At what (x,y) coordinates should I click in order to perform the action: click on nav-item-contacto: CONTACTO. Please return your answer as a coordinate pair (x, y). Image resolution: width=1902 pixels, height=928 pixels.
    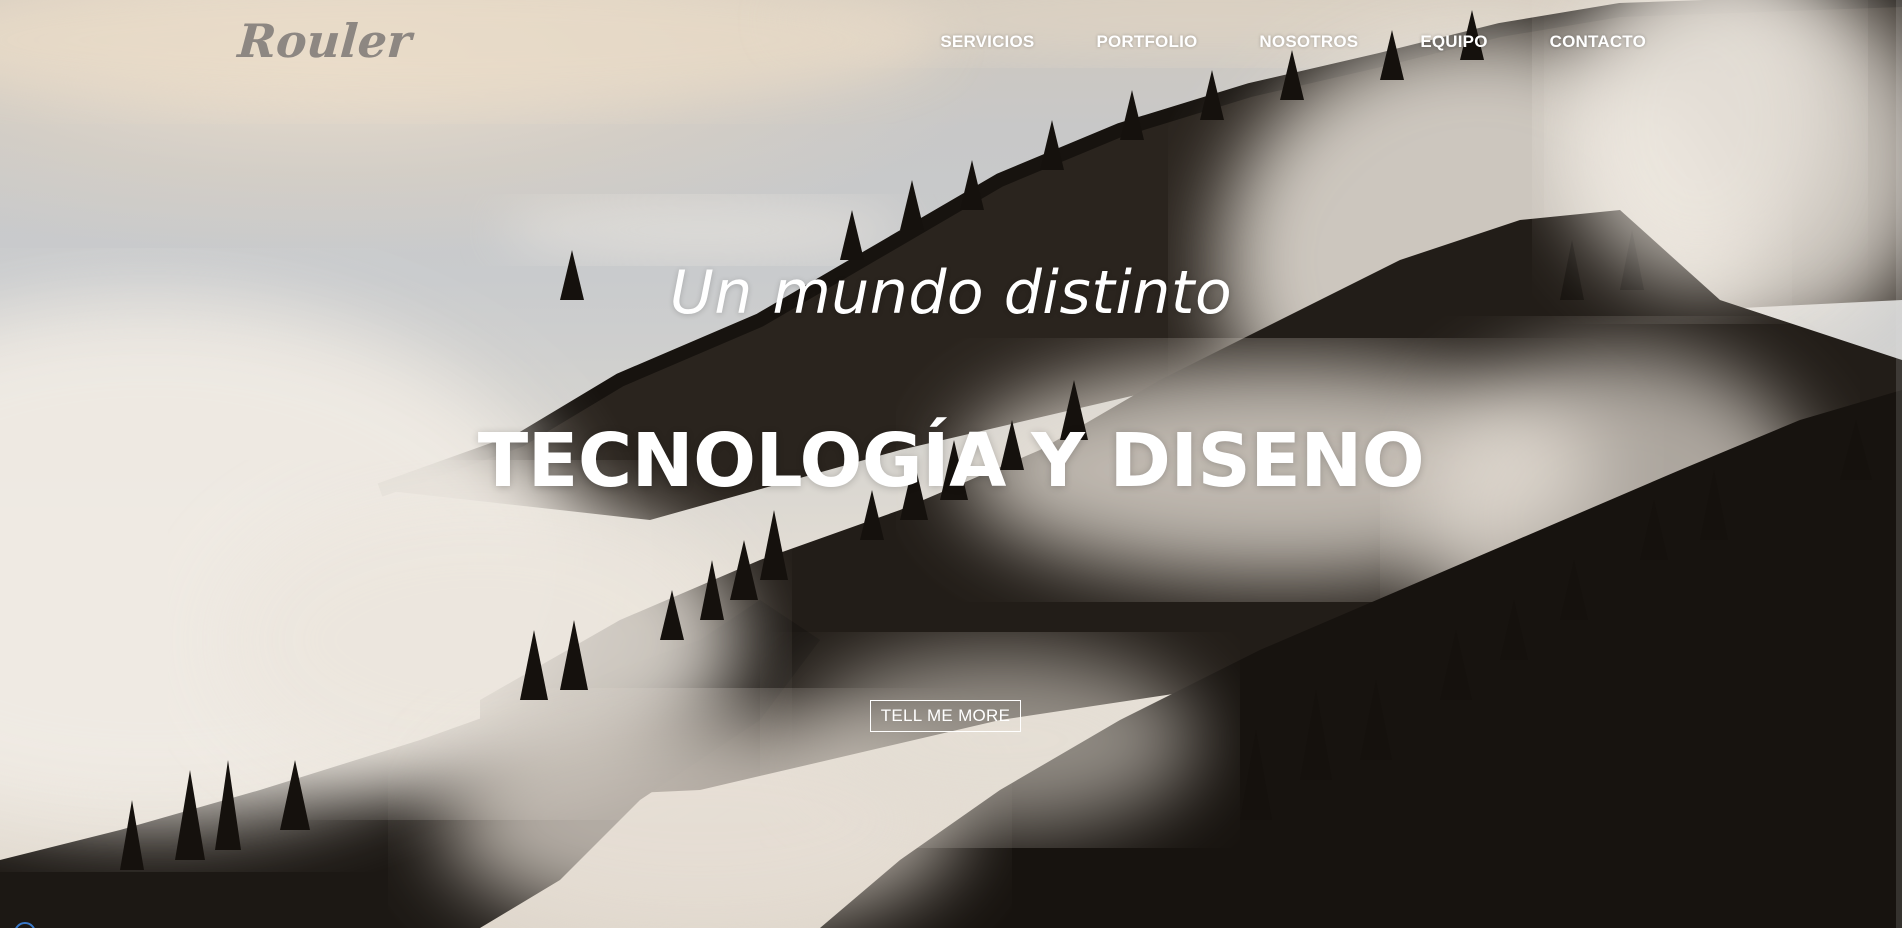
    Looking at the image, I should click on (1598, 42).